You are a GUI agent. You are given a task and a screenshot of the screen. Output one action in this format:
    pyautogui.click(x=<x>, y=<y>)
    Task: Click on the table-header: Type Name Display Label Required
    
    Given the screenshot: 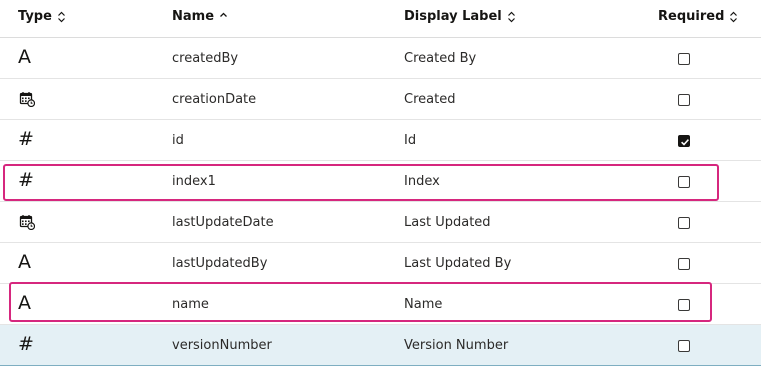 What is the action you would take?
    pyautogui.click(x=380, y=19)
    